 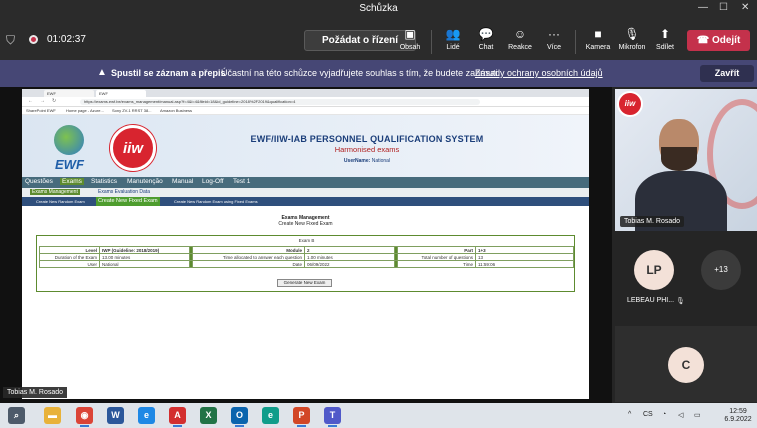 What do you see at coordinates (727, 73) in the screenshot?
I see `banner-close-button: Zavřít` at bounding box center [727, 73].